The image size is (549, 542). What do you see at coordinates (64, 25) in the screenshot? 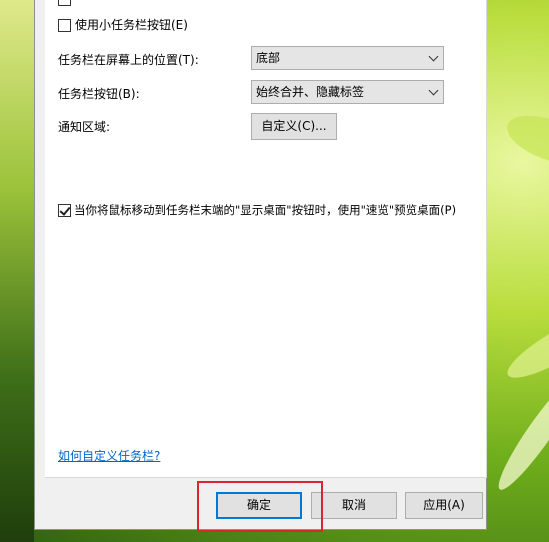
I see `small-buttons-checkbox` at bounding box center [64, 25].